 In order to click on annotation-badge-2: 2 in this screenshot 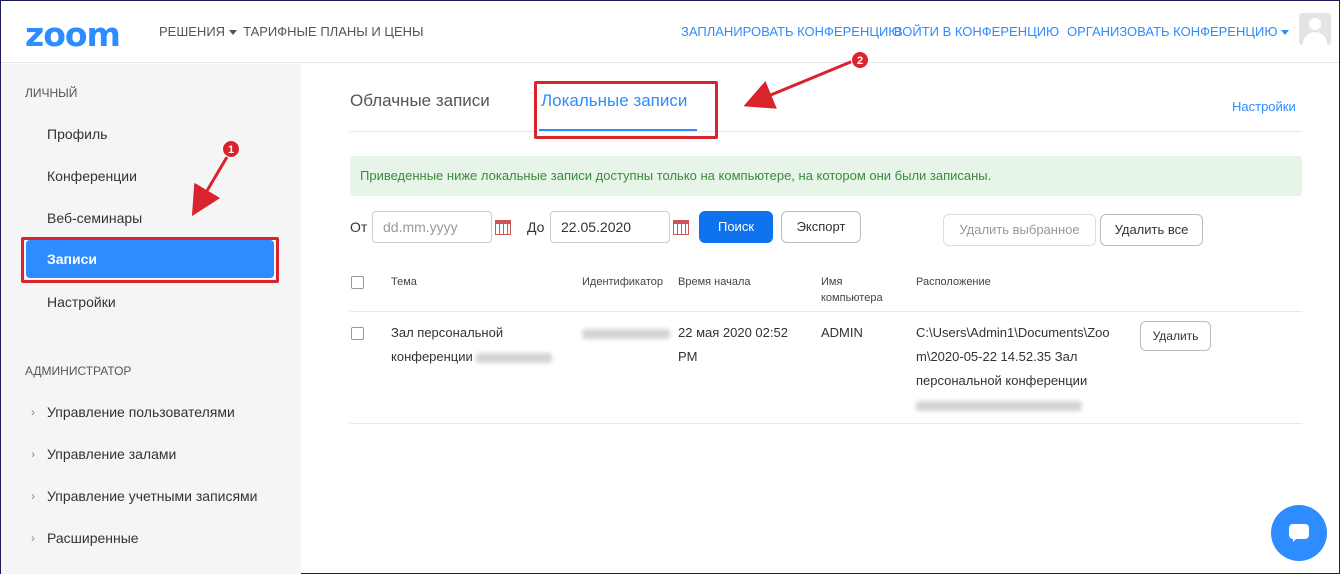, I will do `click(860, 60)`.